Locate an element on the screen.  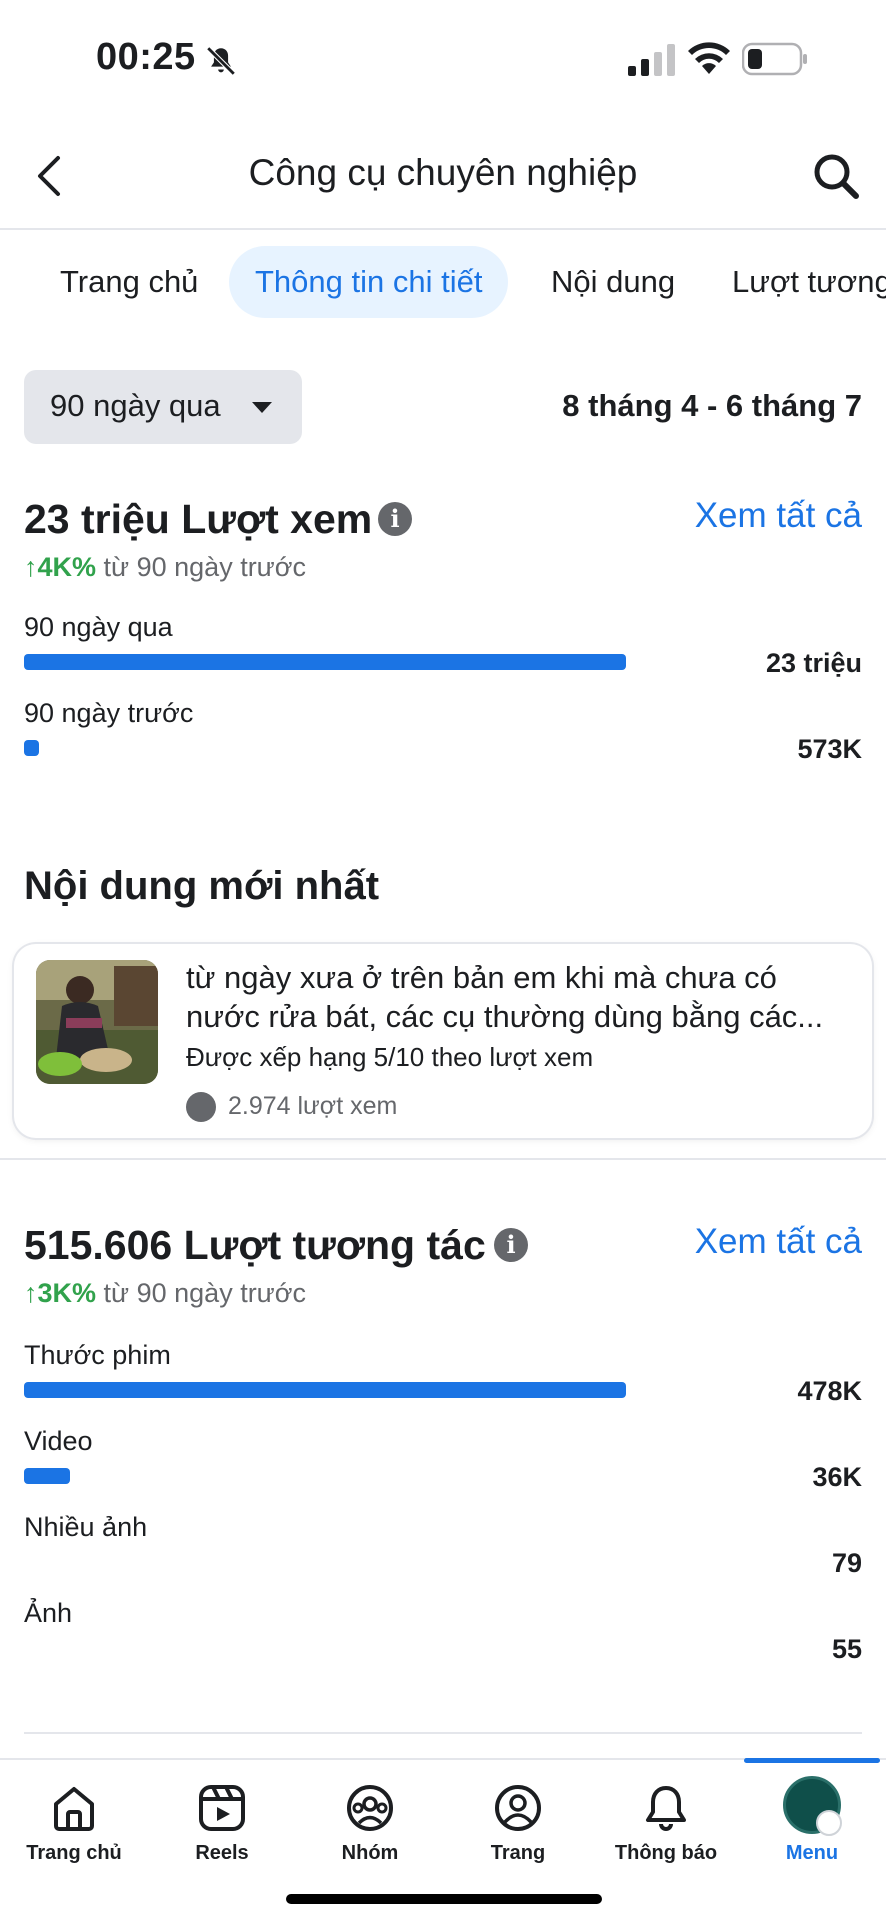
tab-insights: Thông tin chi tiết is located at coordinates (369, 282).